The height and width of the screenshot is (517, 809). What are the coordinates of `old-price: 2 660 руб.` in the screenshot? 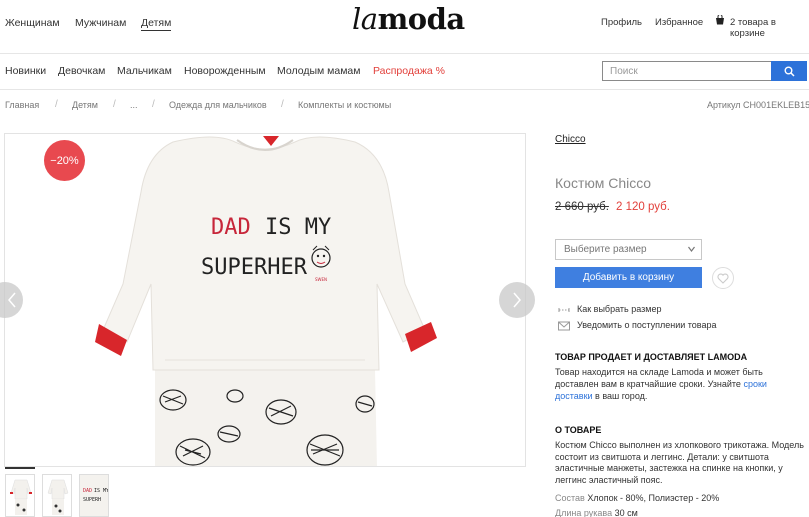 It's located at (582, 207).